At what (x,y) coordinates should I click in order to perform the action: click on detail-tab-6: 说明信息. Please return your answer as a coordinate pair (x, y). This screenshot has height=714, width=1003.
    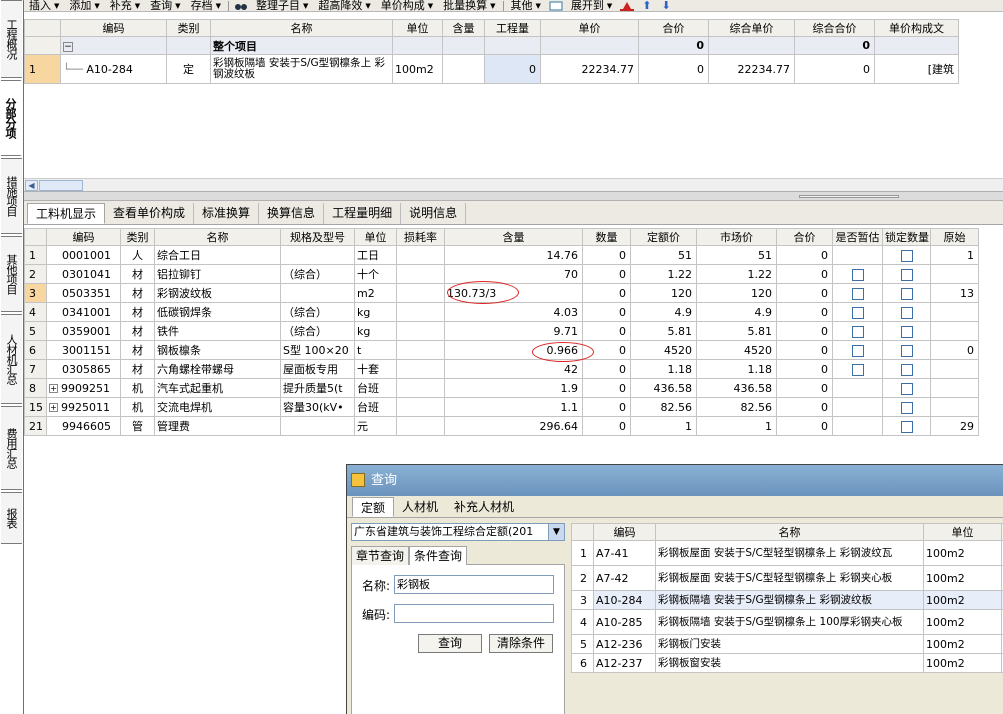
    Looking at the image, I should click on (434, 213).